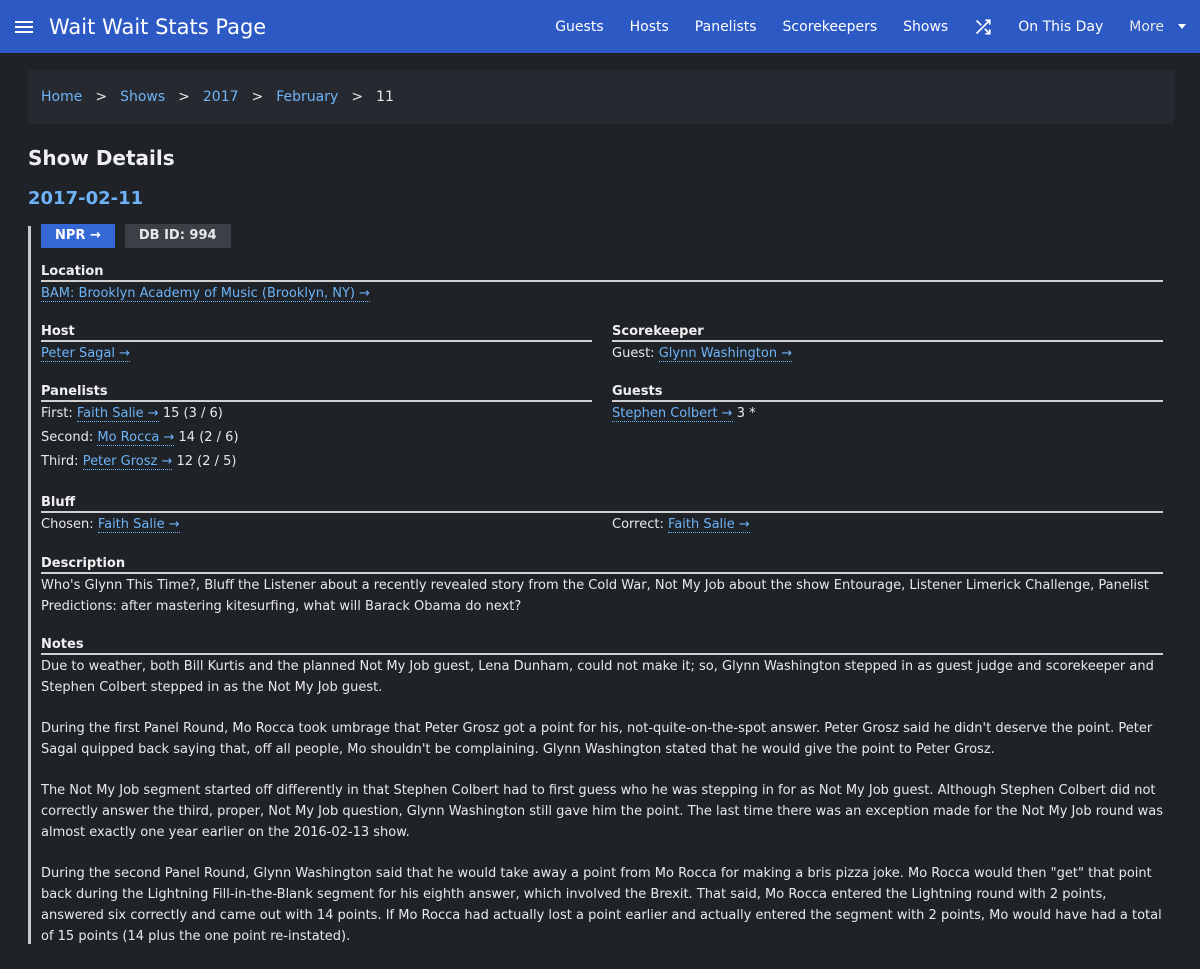 This screenshot has height=969, width=1200. What do you see at coordinates (725, 354) in the screenshot?
I see `scorekeeper-link: Glynn Washington →` at bounding box center [725, 354].